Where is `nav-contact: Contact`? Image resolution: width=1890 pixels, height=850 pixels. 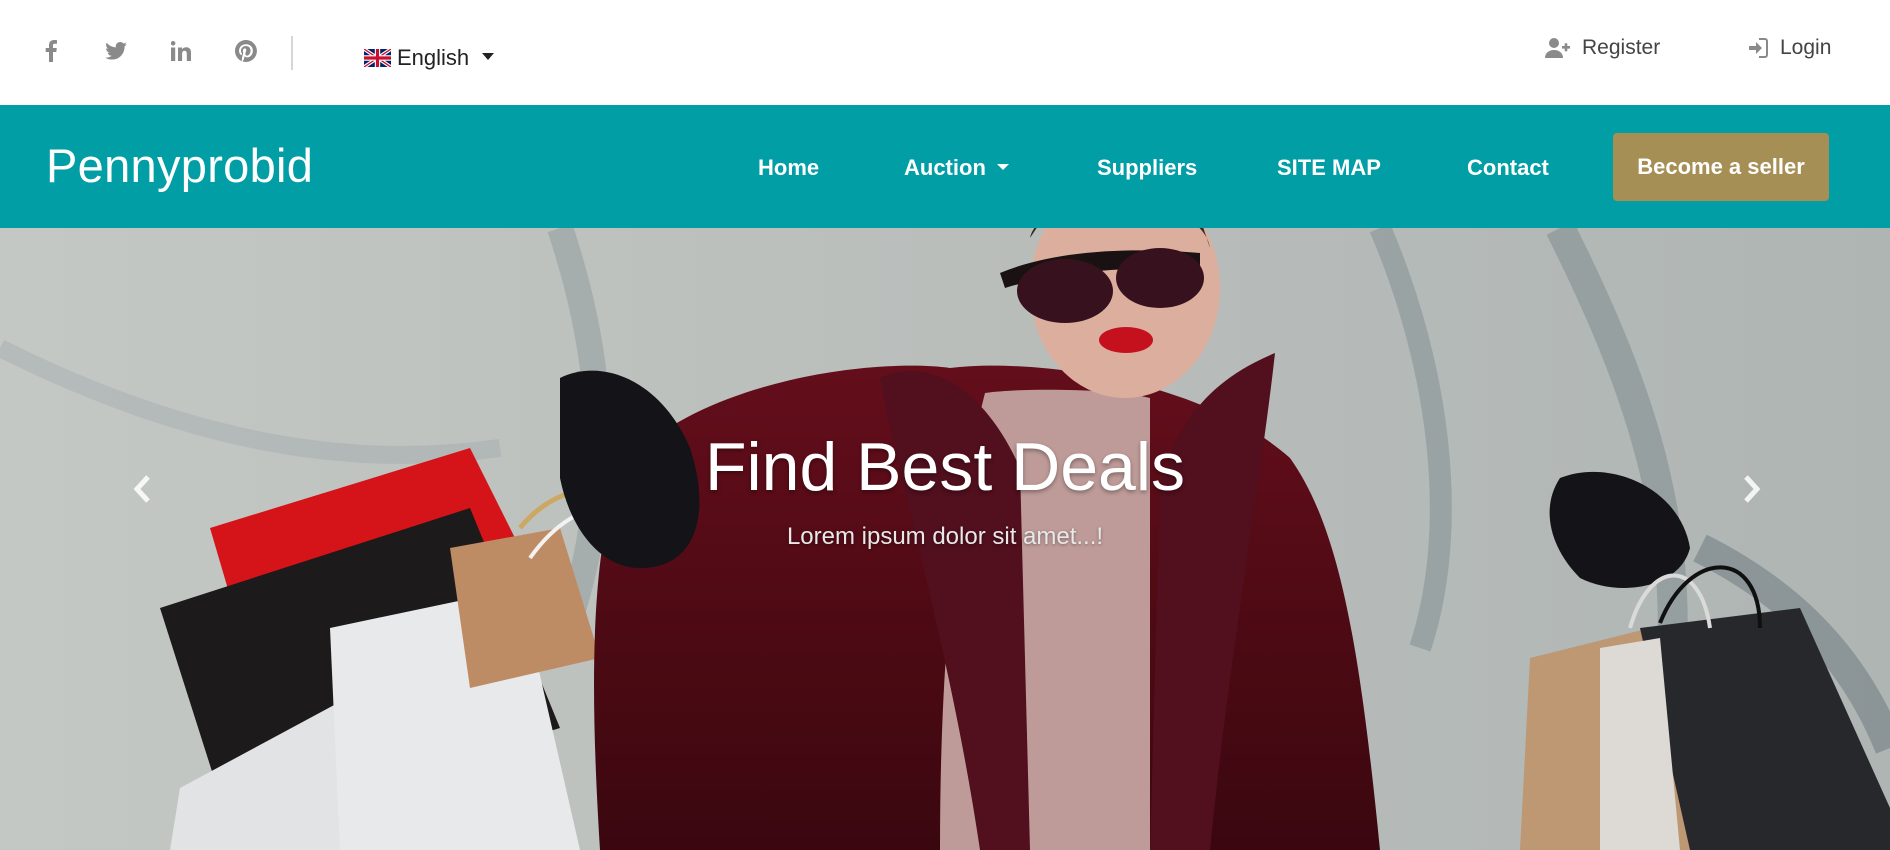
nav-contact: Contact is located at coordinates (1508, 168).